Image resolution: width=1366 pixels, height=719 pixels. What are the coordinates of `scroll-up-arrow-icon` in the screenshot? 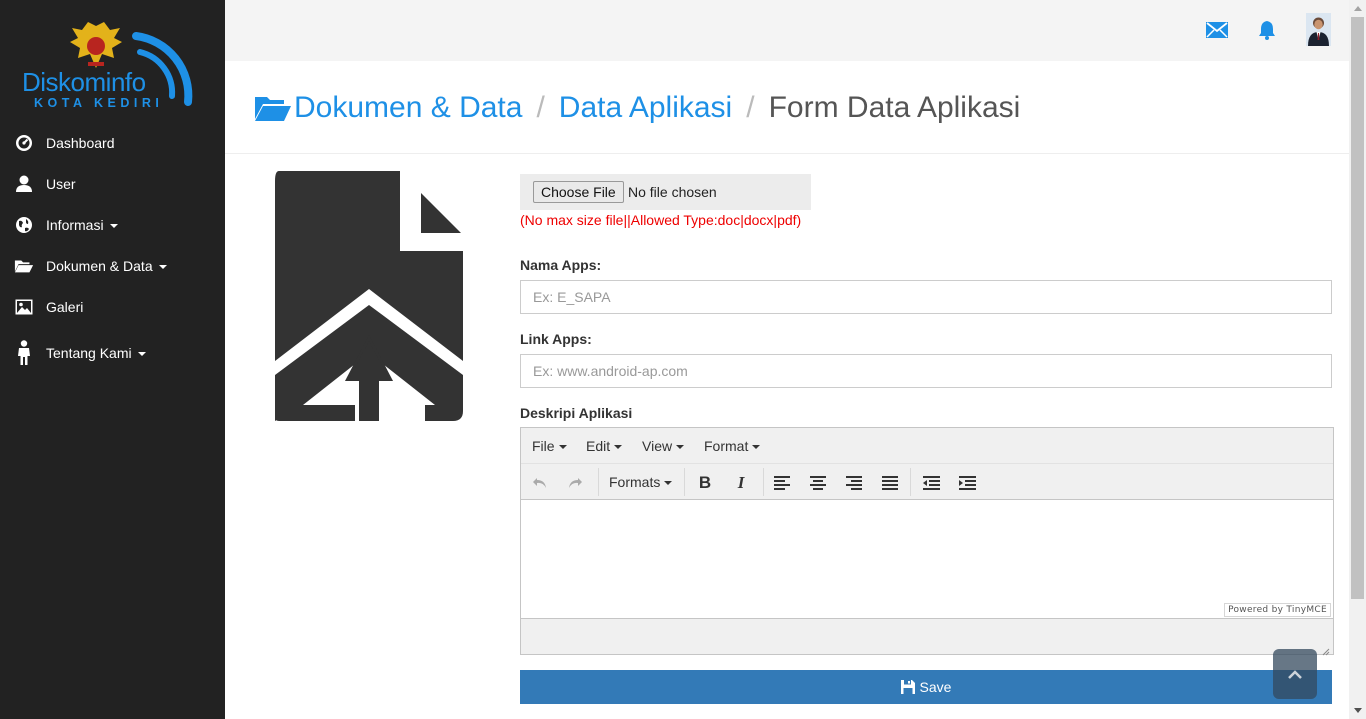 It's located at (1357, 8).